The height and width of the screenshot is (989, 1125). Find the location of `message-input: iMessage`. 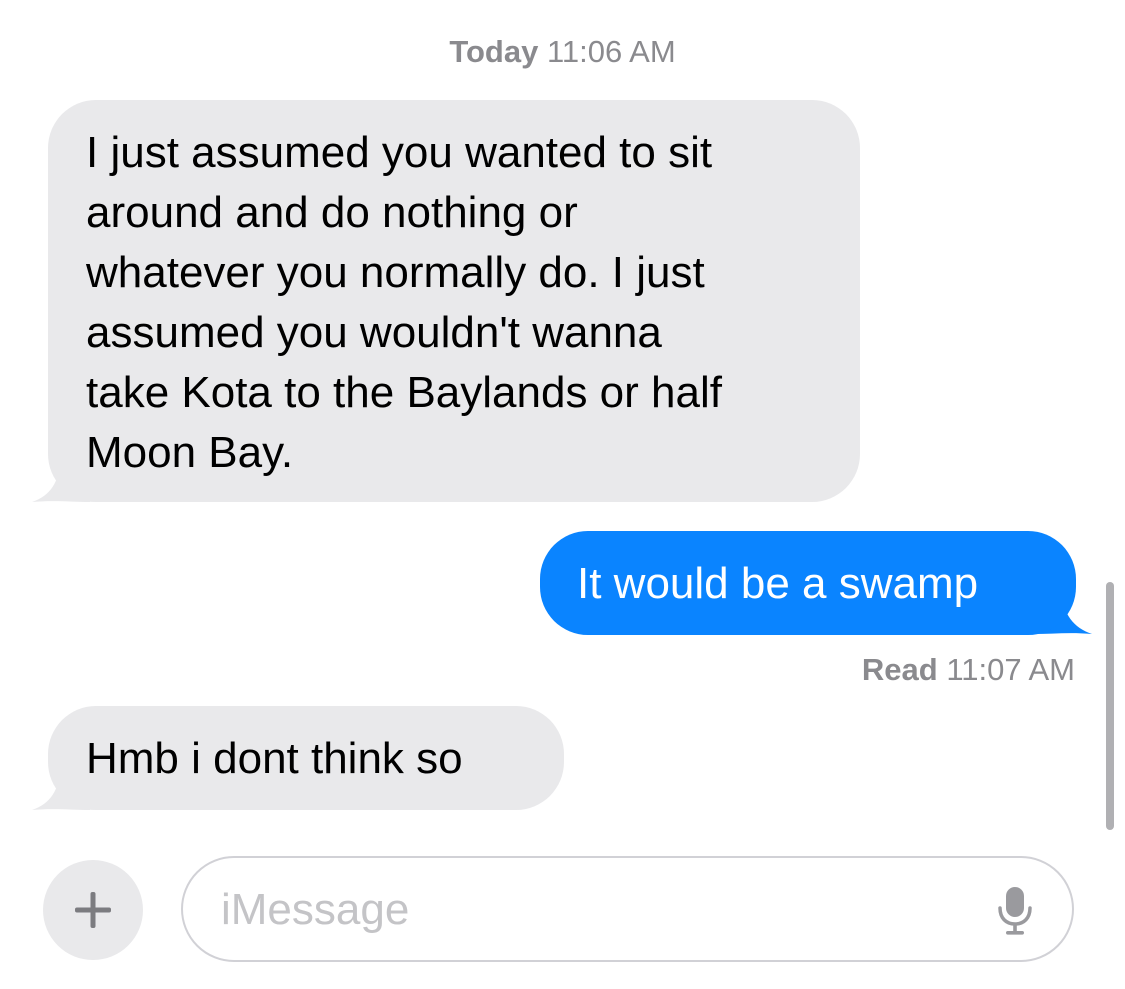

message-input: iMessage is located at coordinates (627, 909).